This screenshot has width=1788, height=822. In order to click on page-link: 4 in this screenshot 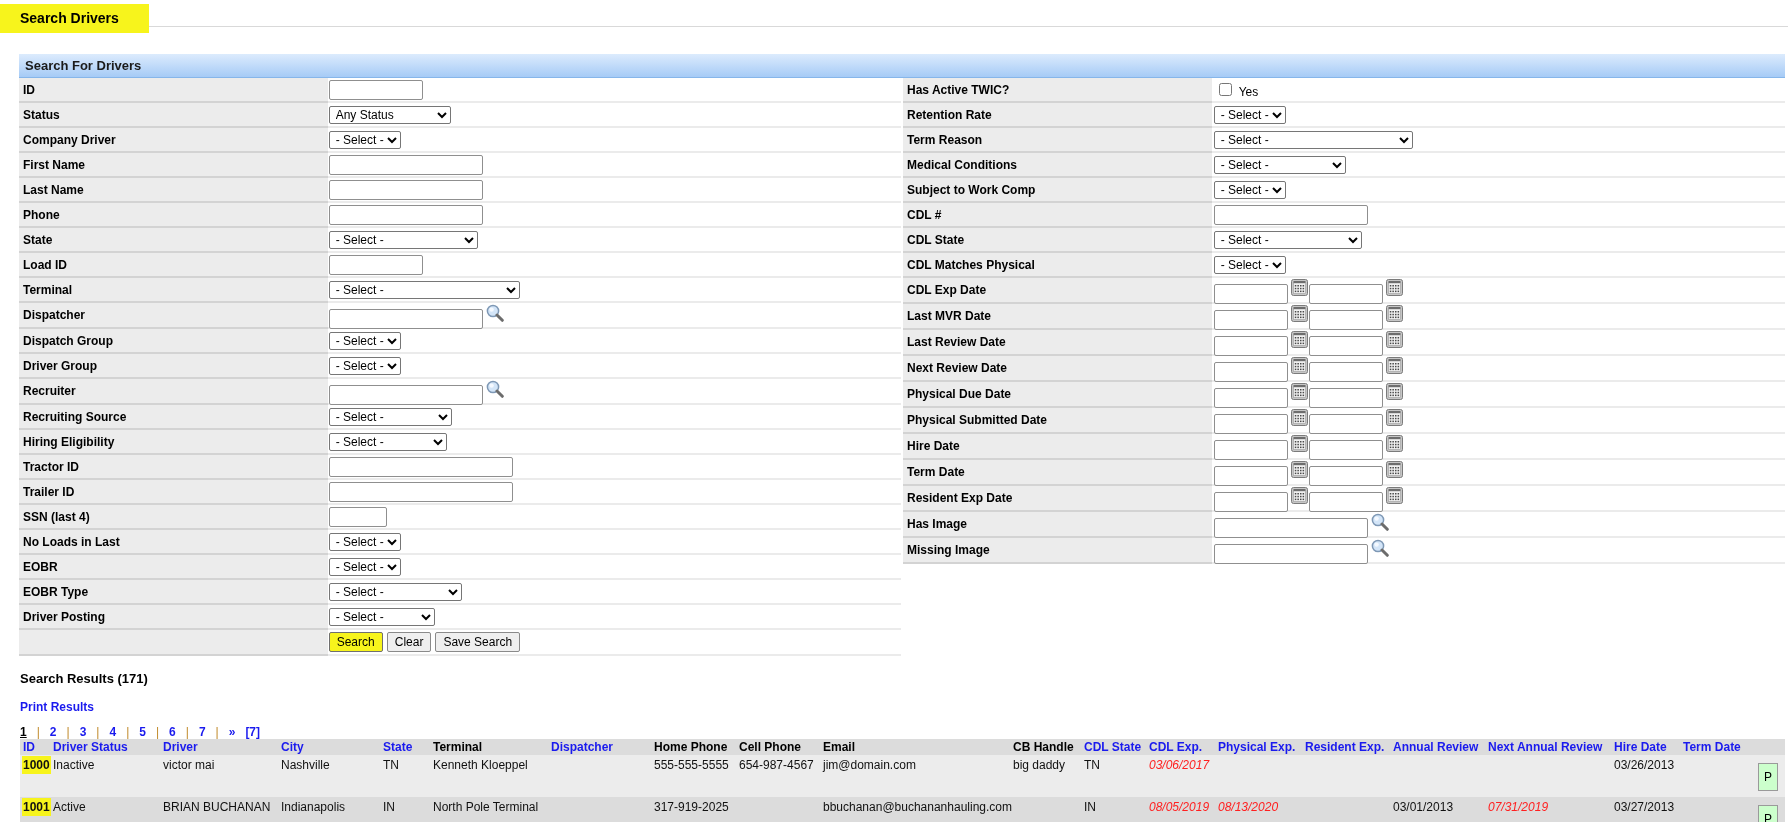, I will do `click(113, 732)`.